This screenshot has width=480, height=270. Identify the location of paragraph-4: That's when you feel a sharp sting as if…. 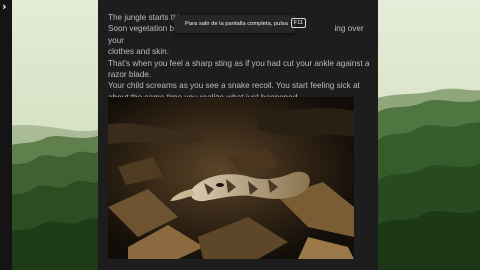
(239, 69).